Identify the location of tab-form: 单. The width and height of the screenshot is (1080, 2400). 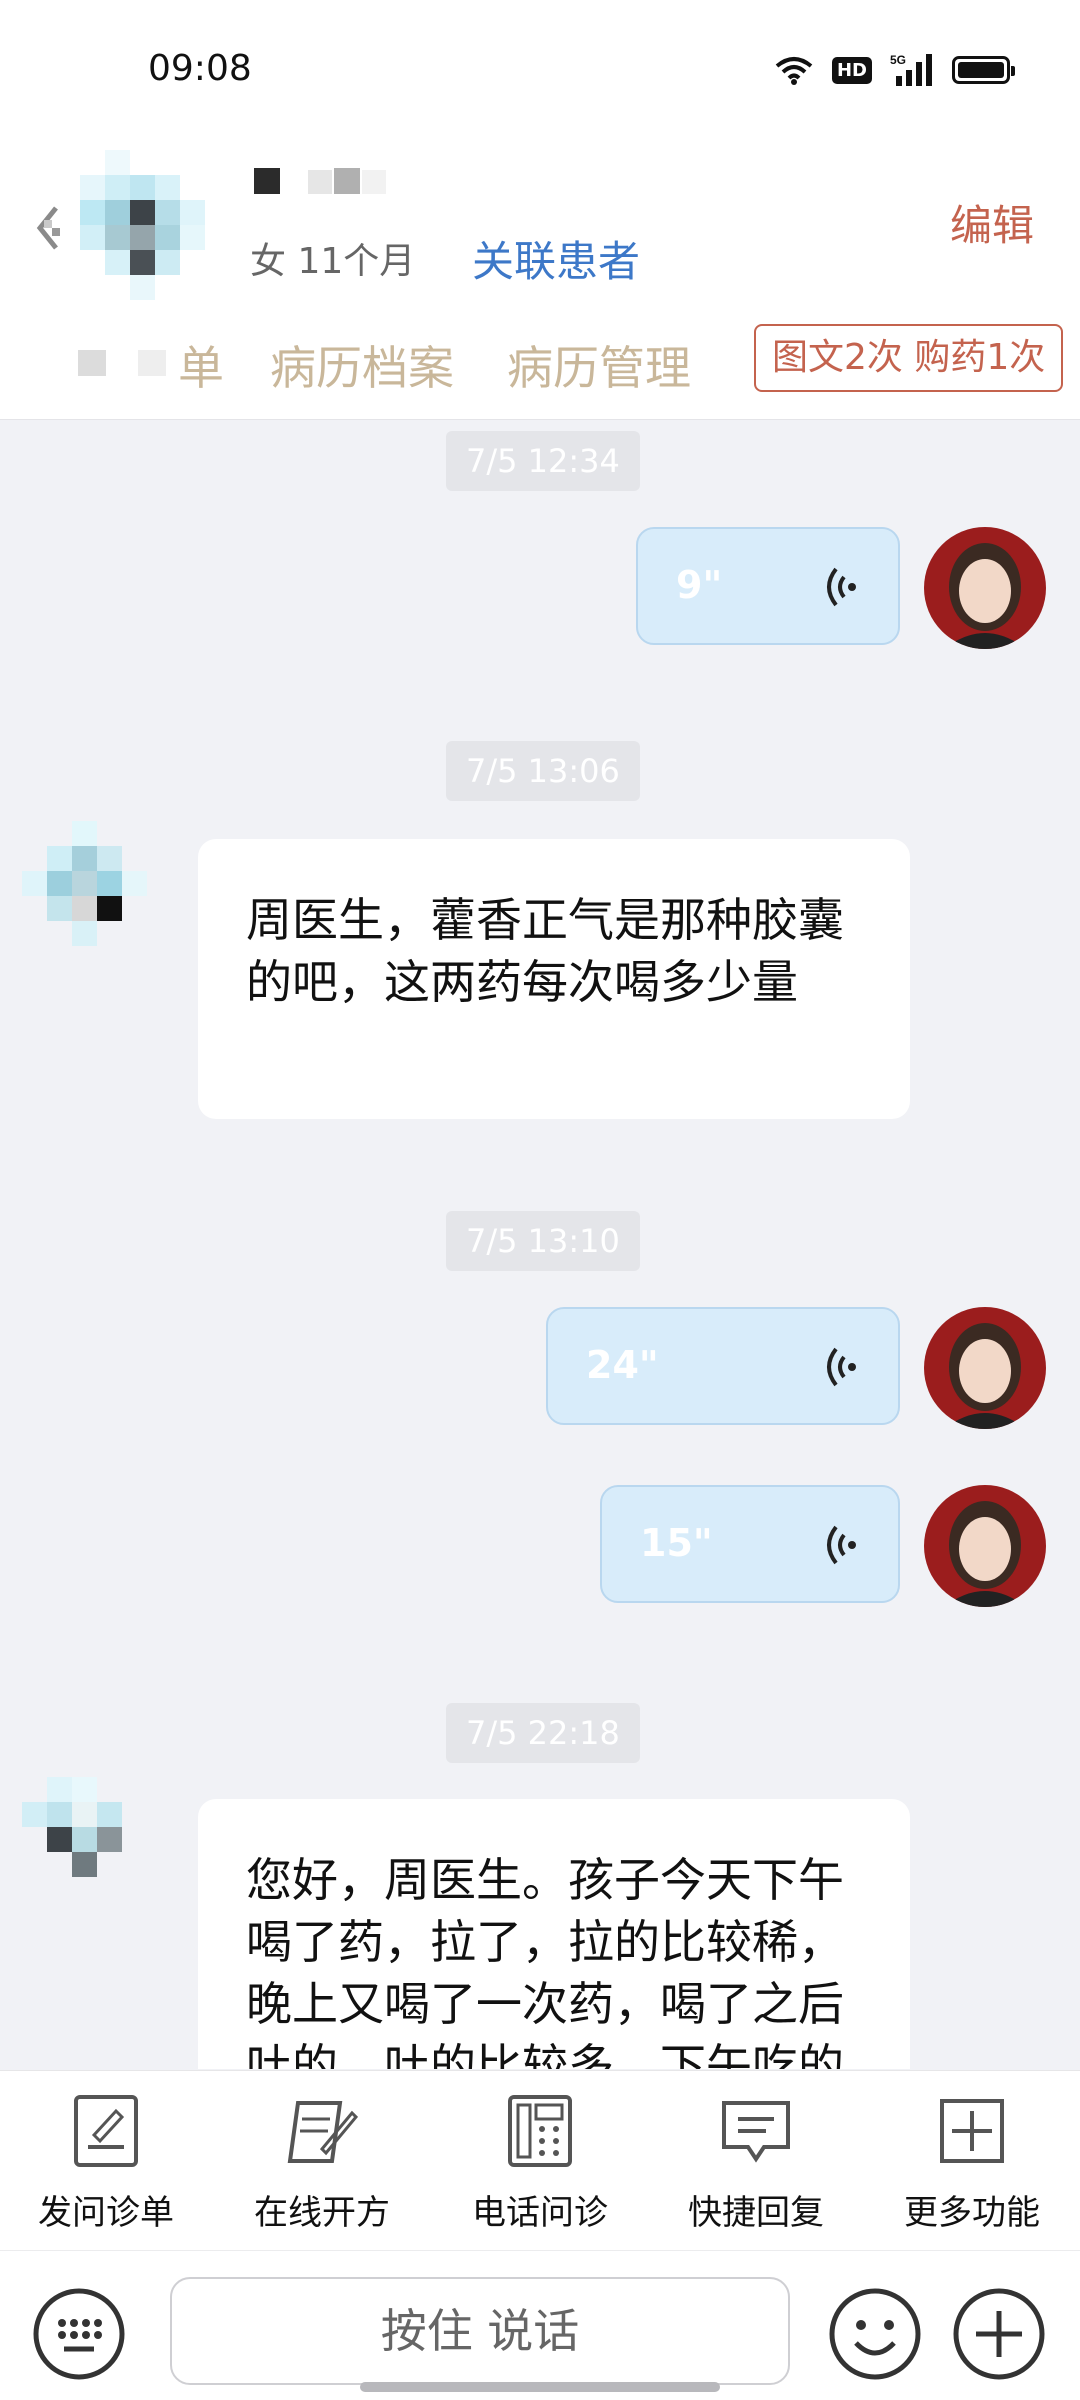
(201, 365).